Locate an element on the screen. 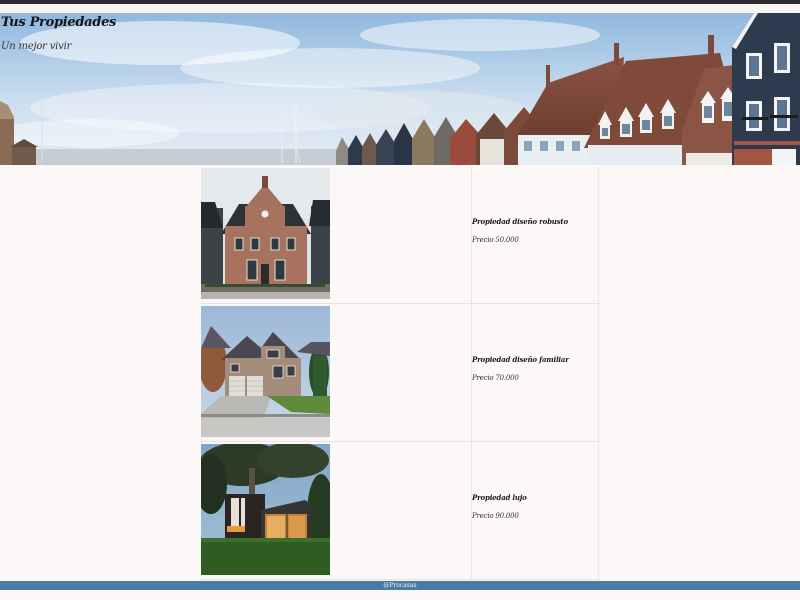 This screenshot has width=800, height=600. property-price: Precio 50.000 is located at coordinates (495, 240).